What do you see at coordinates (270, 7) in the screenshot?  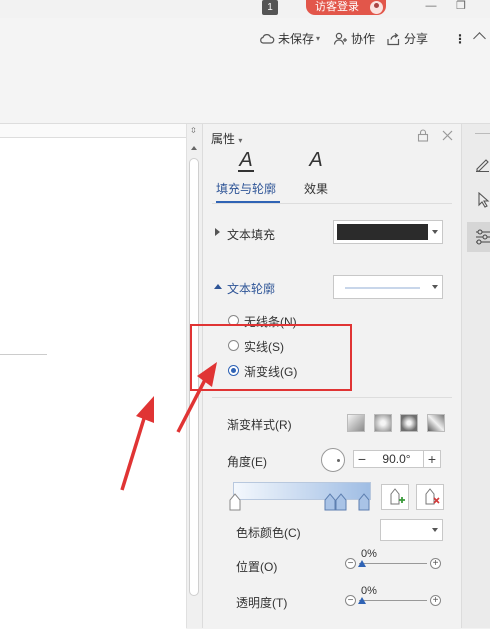 I see `tab-count-badge: 1` at bounding box center [270, 7].